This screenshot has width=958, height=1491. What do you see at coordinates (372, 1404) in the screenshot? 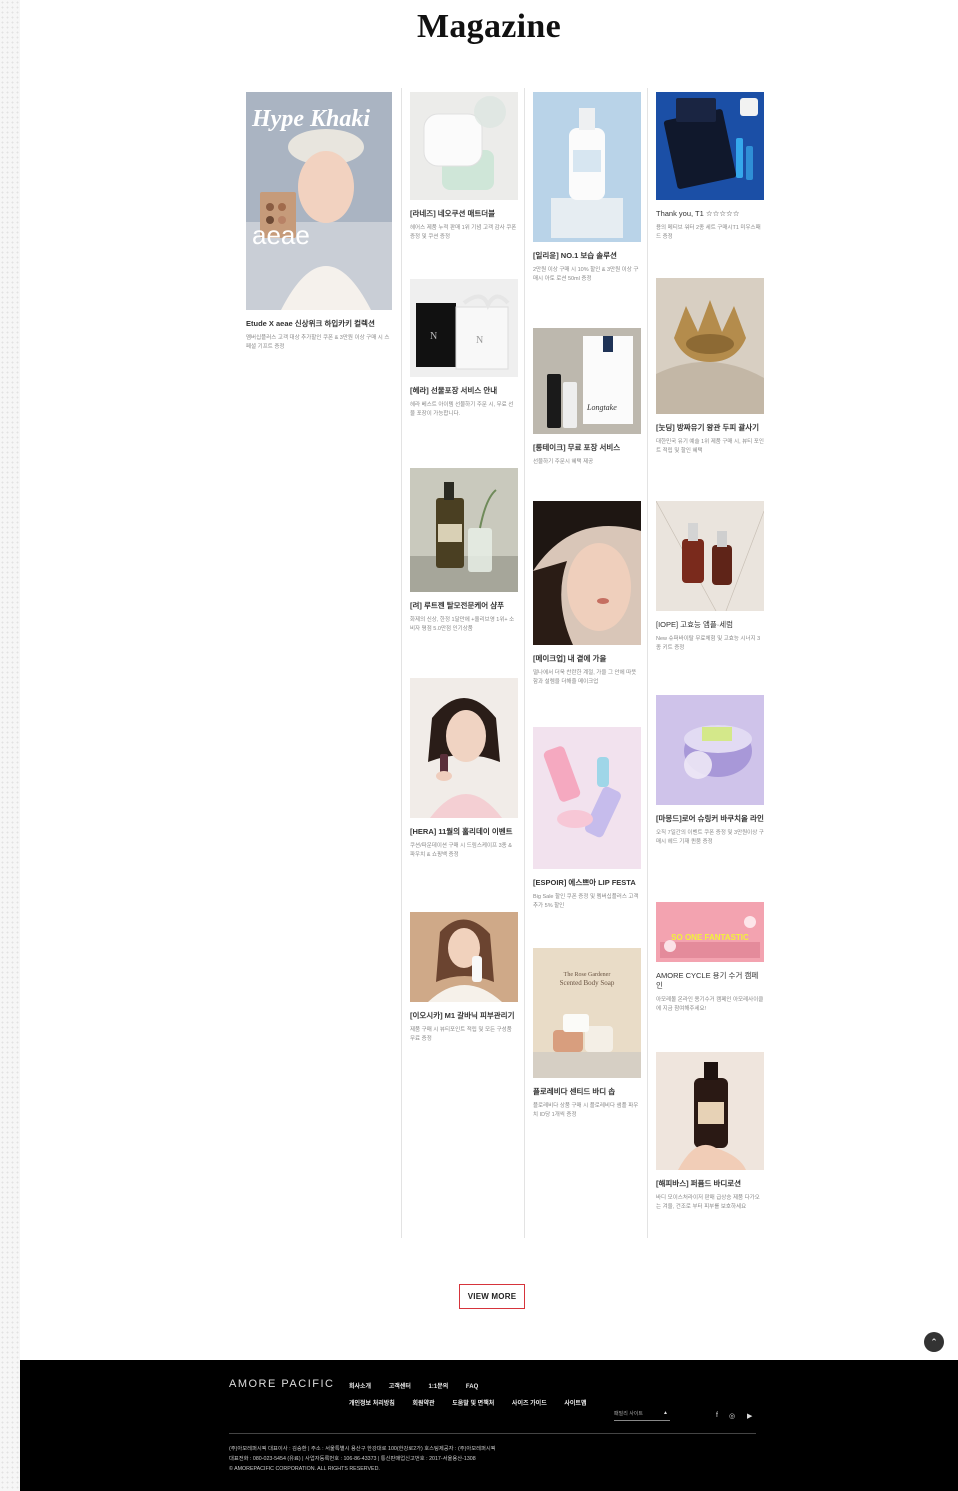
I see `footer-link-privacy: 개인정보 처리방침` at bounding box center [372, 1404].